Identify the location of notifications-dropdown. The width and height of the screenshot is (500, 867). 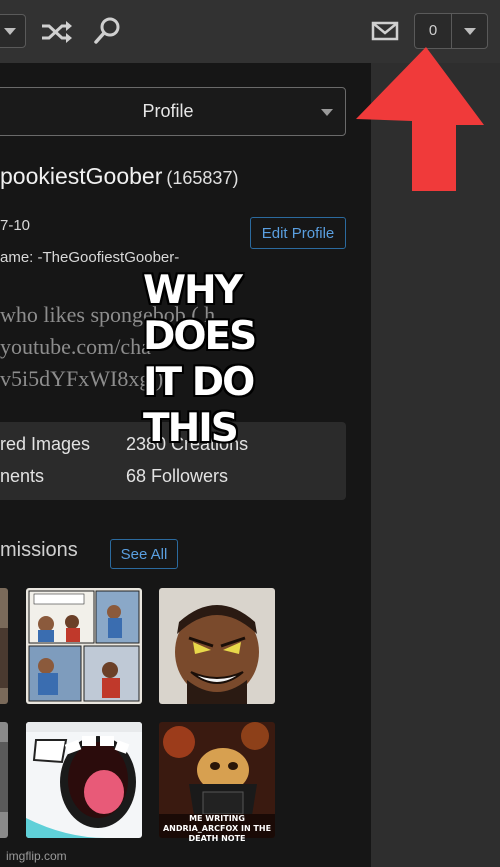
(470, 31).